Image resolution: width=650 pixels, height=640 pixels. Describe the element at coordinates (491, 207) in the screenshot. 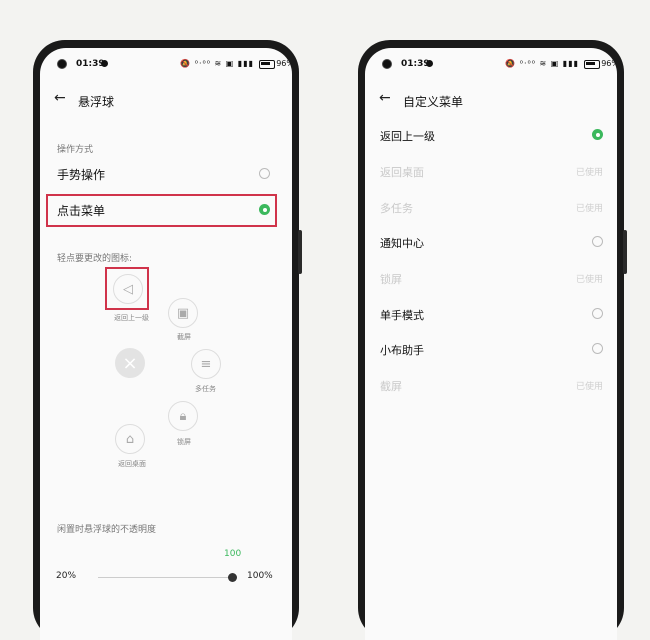

I see `menu-item: 多任务 已使用` at that location.